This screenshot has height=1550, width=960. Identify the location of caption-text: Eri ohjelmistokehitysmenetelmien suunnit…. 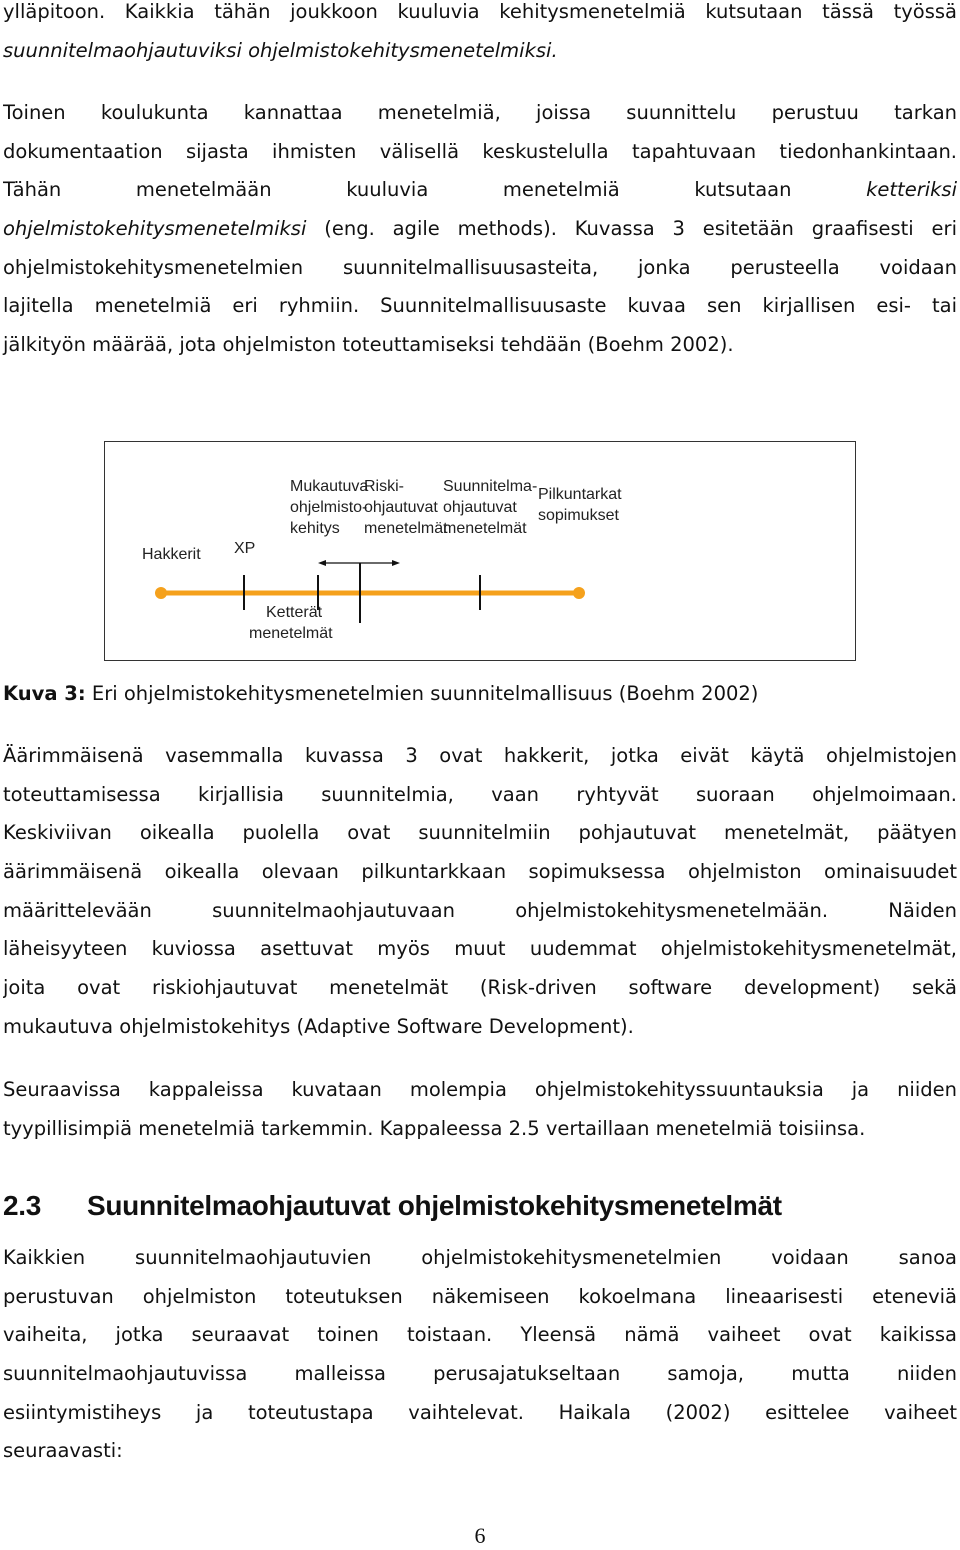
(422, 693).